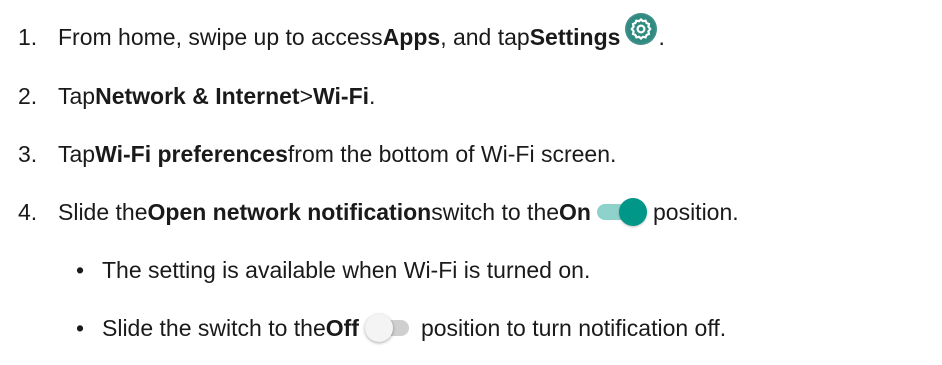 This screenshot has width=942, height=365. What do you see at coordinates (495, 212) in the screenshot?
I see `step-text: switch to the` at bounding box center [495, 212].